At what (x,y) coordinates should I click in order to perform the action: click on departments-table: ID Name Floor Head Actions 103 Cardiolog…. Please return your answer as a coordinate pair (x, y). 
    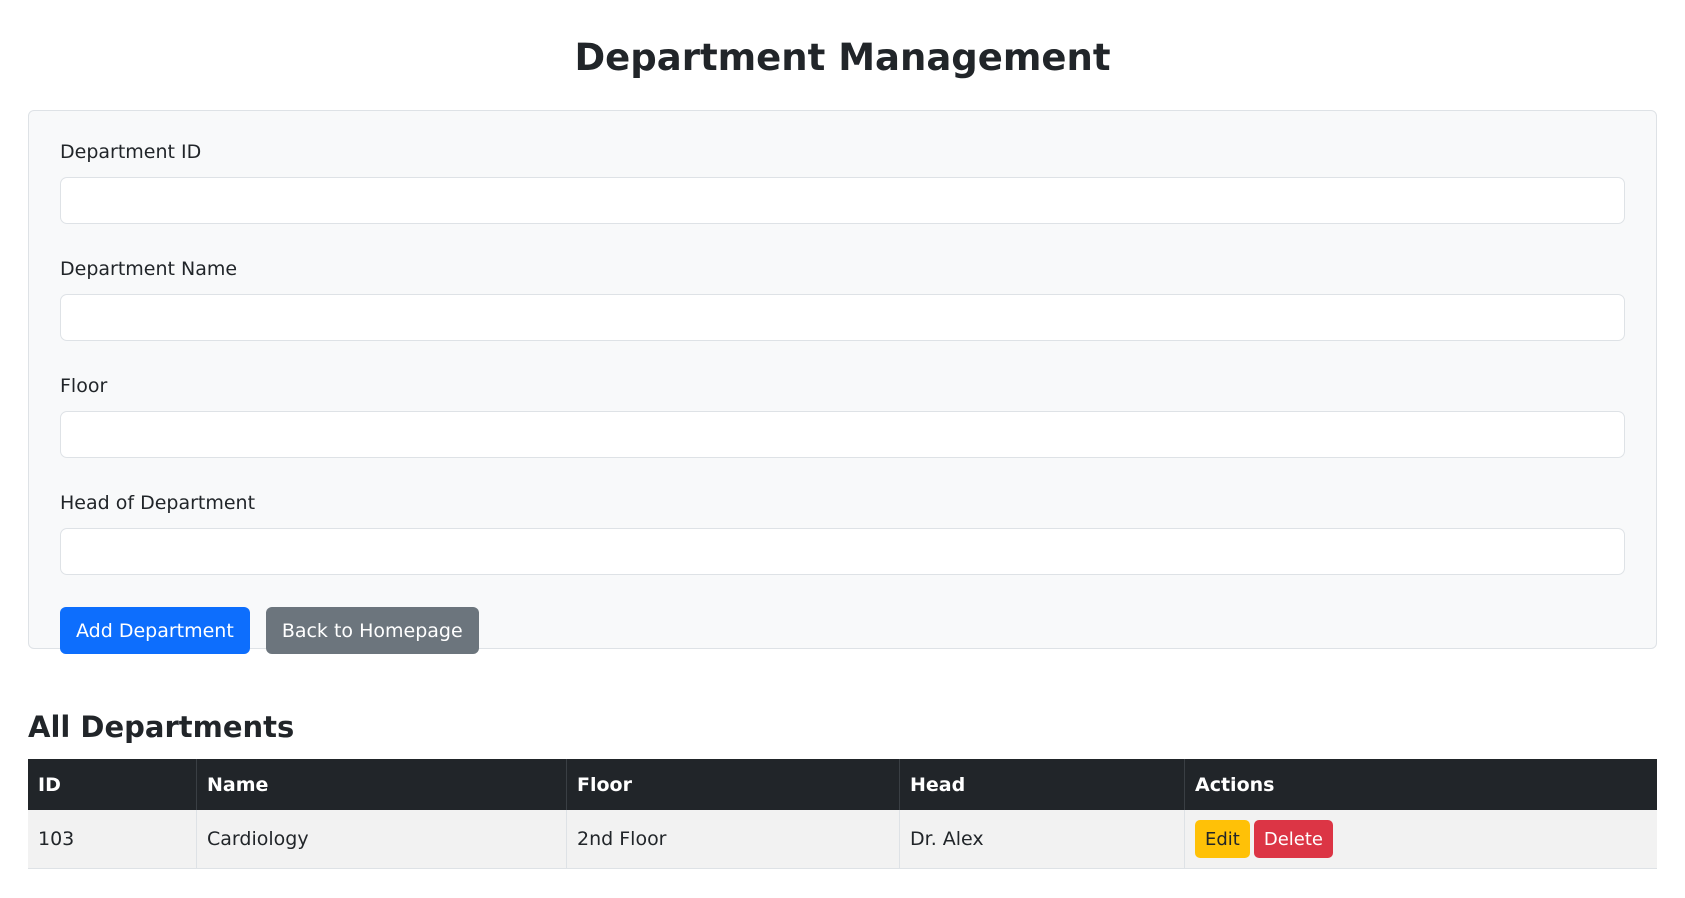
    Looking at the image, I should click on (842, 814).